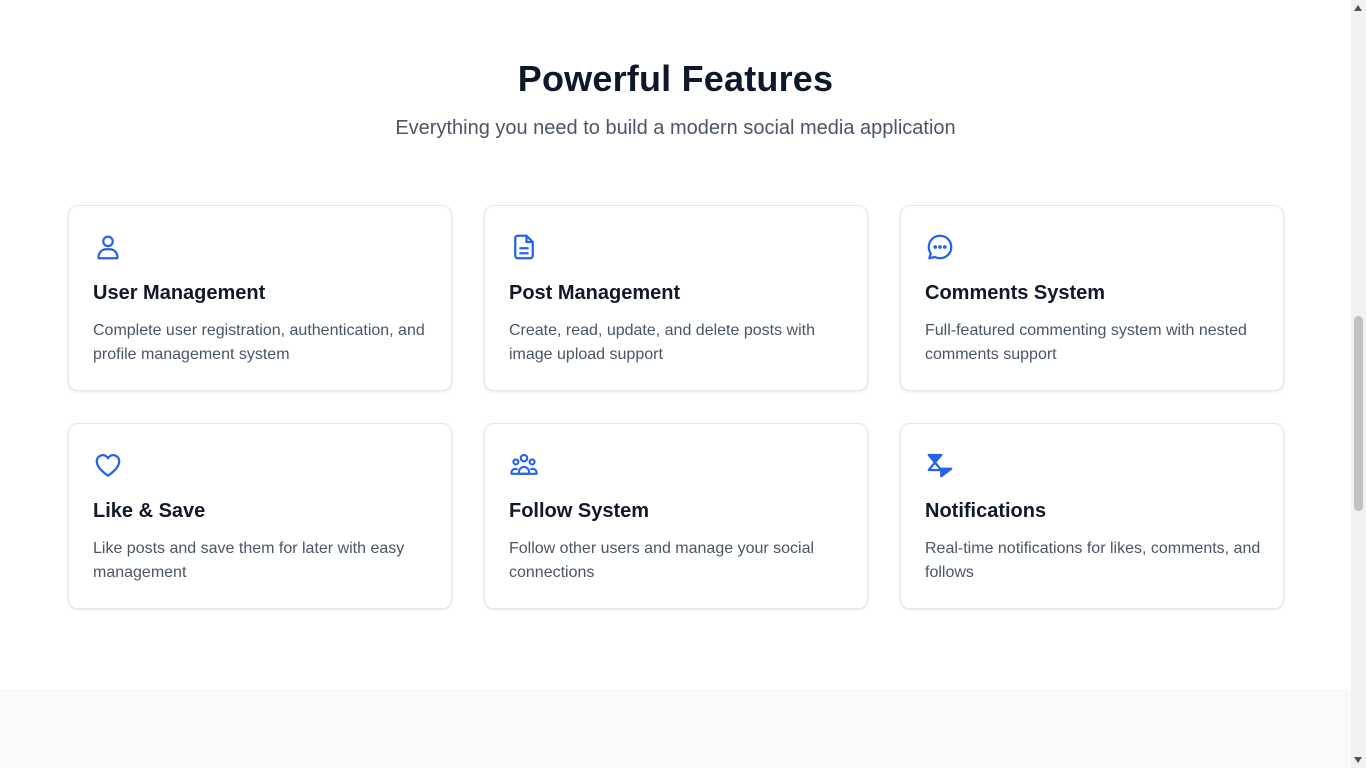 This screenshot has height=768, width=1366. Describe the element at coordinates (940, 247) in the screenshot. I see `chat-bubble-icon` at that location.